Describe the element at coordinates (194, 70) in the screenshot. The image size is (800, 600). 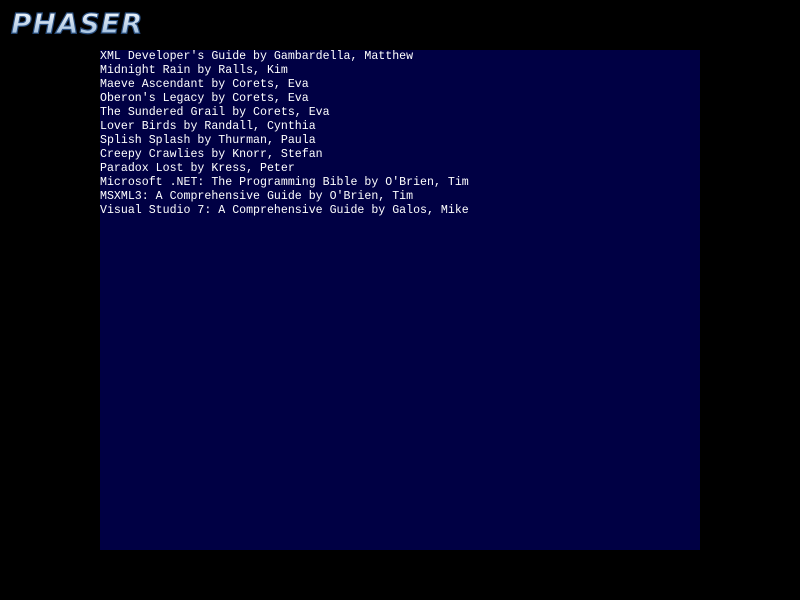
I see `book-item: Midnight Rain by Ralls, Kim` at that location.